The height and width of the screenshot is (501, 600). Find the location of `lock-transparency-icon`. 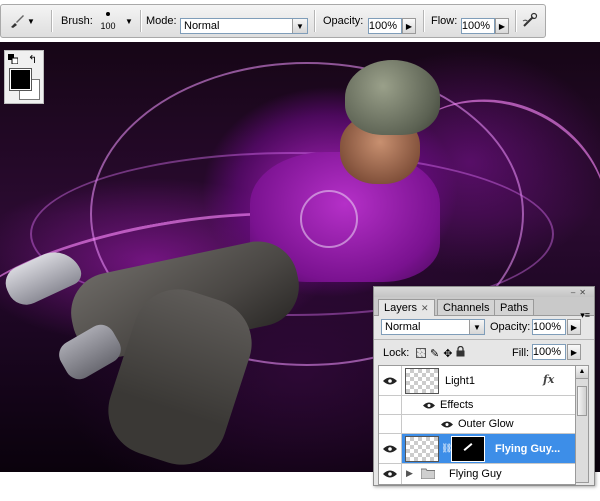

lock-transparency-icon is located at coordinates (421, 353).